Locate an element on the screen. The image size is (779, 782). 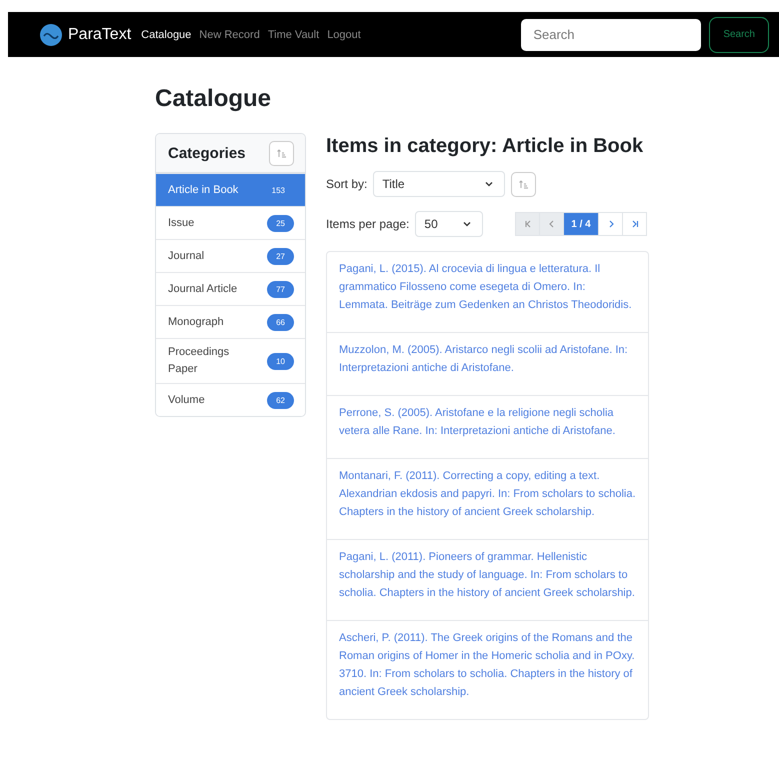
record-link: Ascheri, P. (2011). The Greek origins of the Romans and the Roman origins of Homer in the Homeric scholia and in POxy. 3710. In: From scholars to scholia. Chapters in the history of ancient Greek scholarship. is located at coordinates (487, 669).